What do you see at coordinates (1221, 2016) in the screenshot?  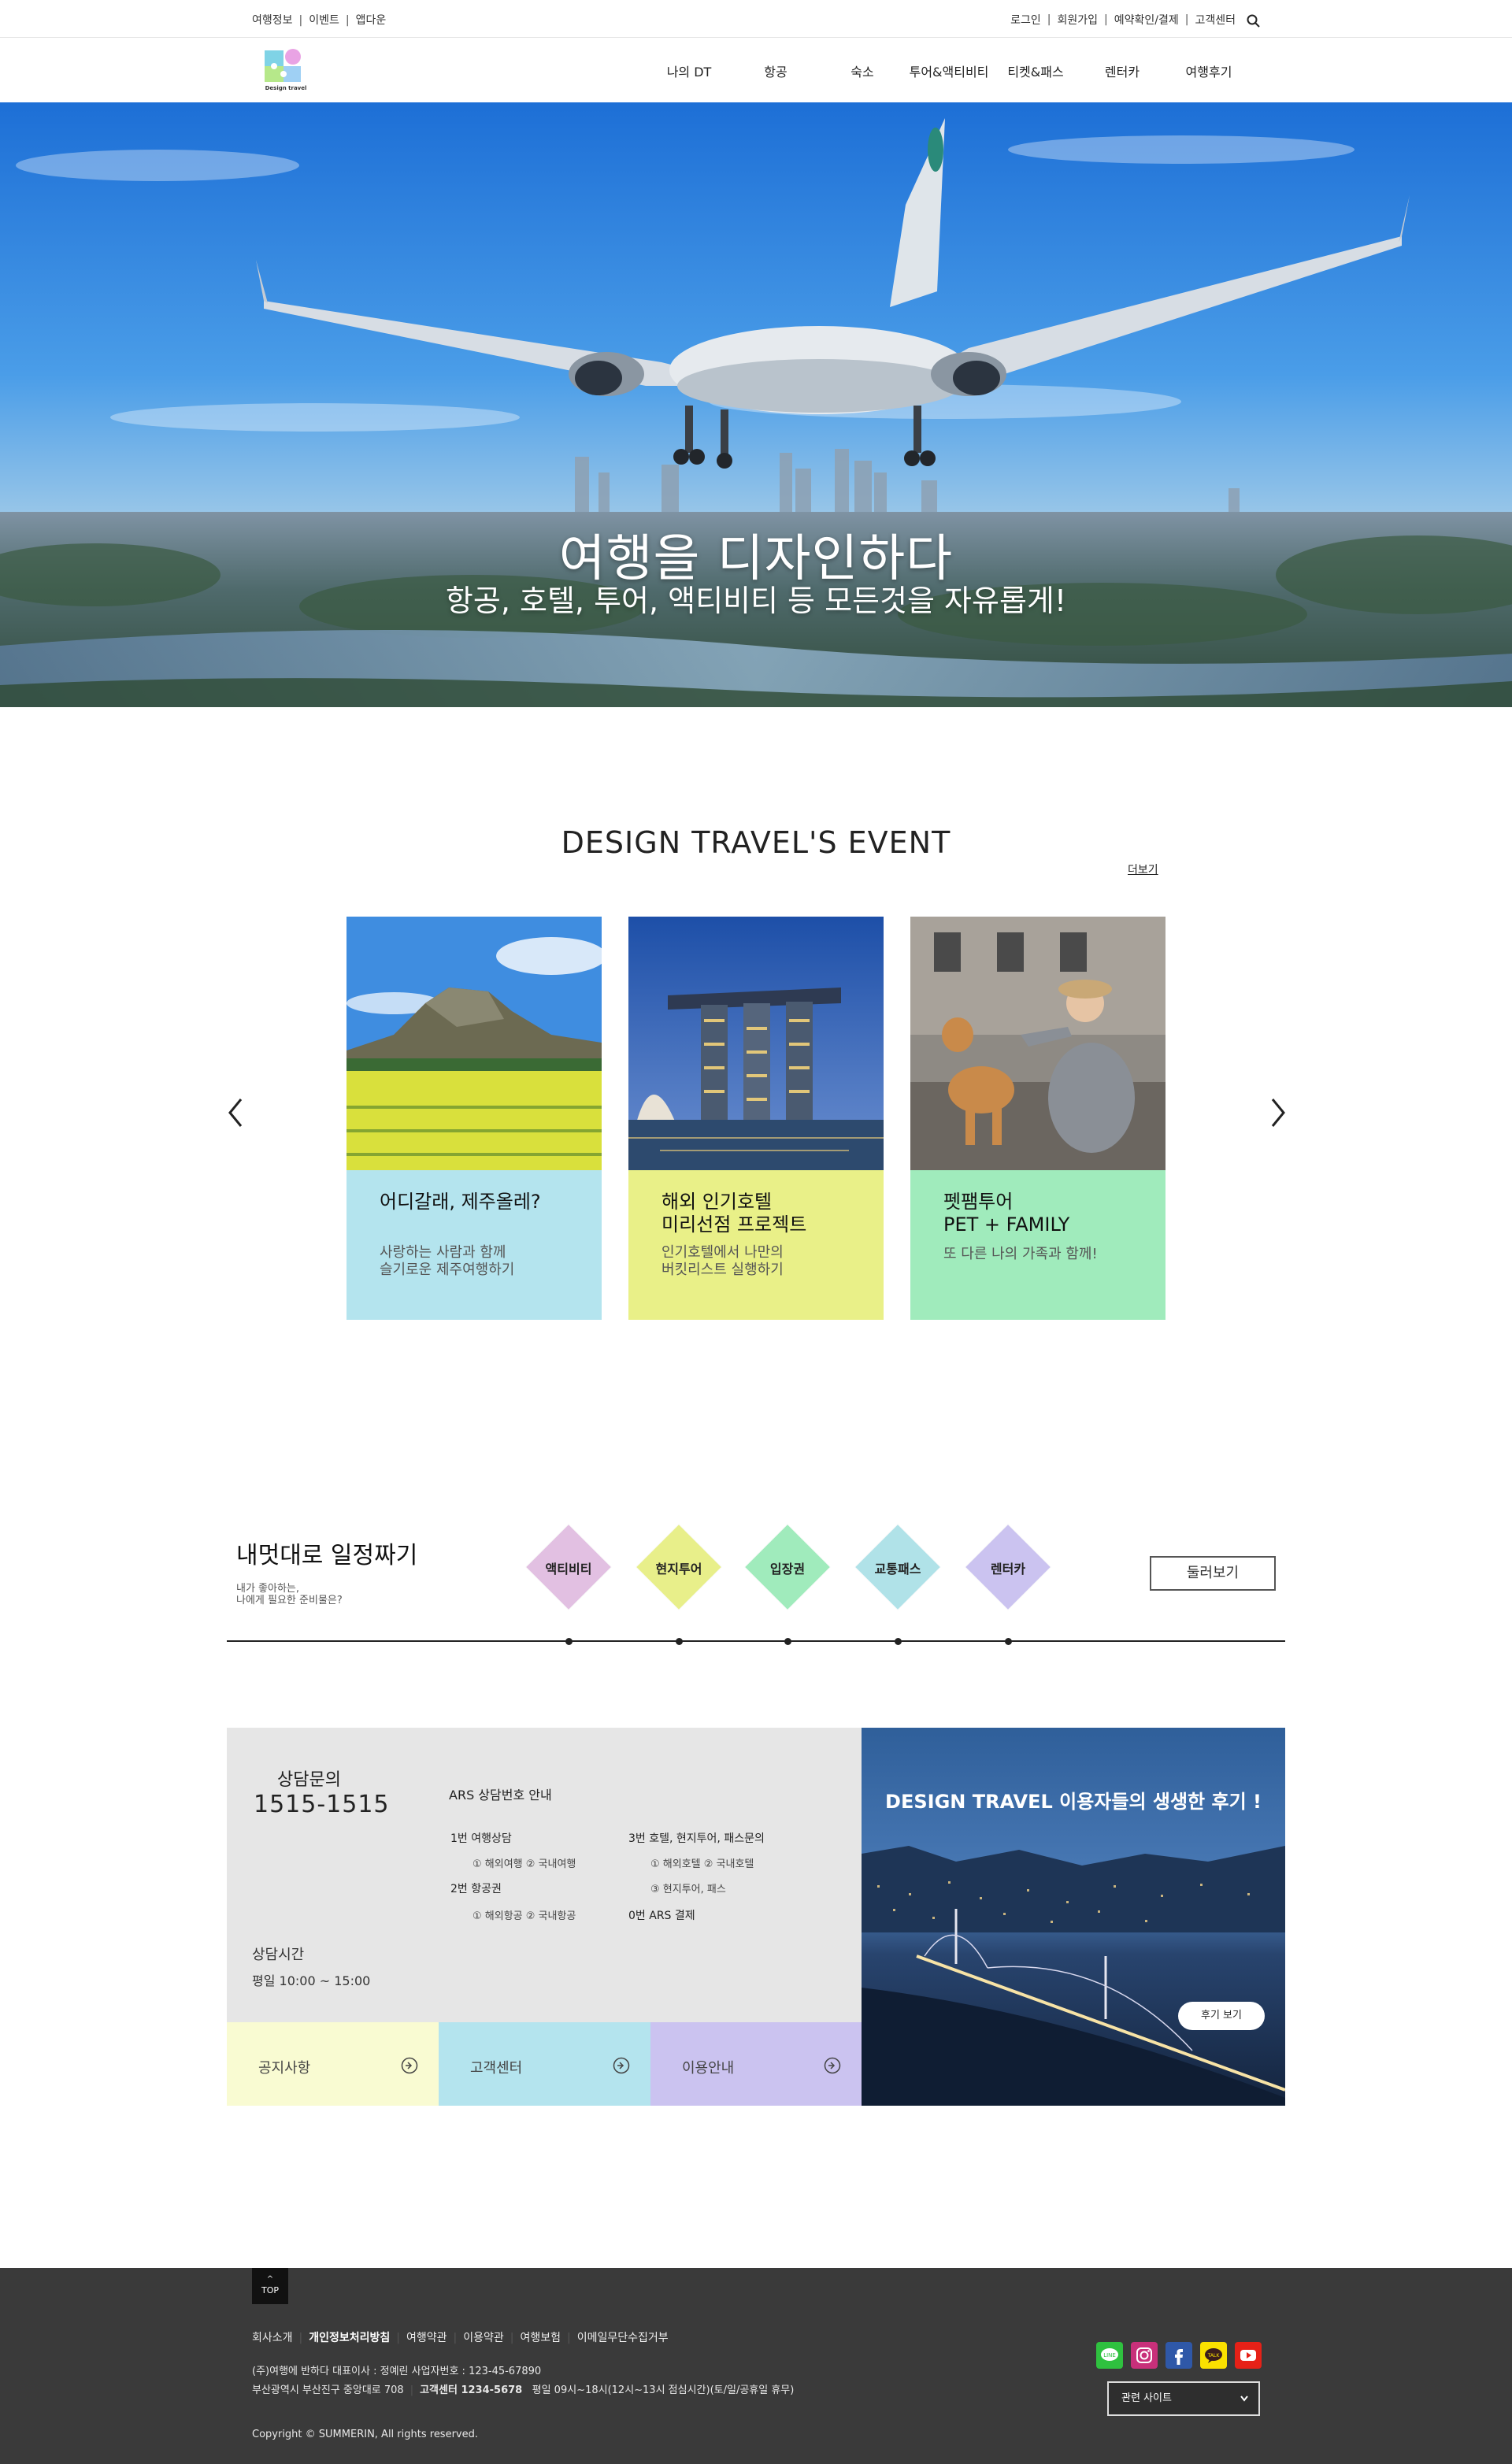 I see `view-reviews-button: 후기 보기` at bounding box center [1221, 2016].